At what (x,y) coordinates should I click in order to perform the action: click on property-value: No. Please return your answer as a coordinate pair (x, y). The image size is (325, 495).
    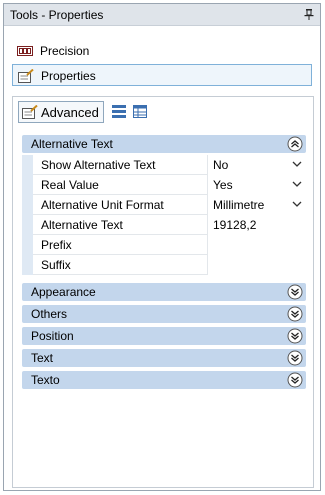
    Looking at the image, I should click on (221, 165).